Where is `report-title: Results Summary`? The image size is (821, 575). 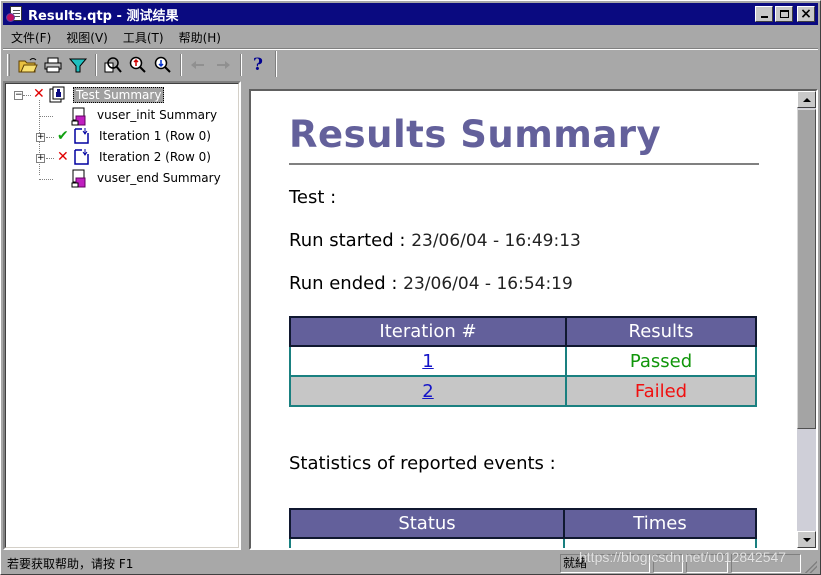 report-title: Results Summary is located at coordinates (475, 134).